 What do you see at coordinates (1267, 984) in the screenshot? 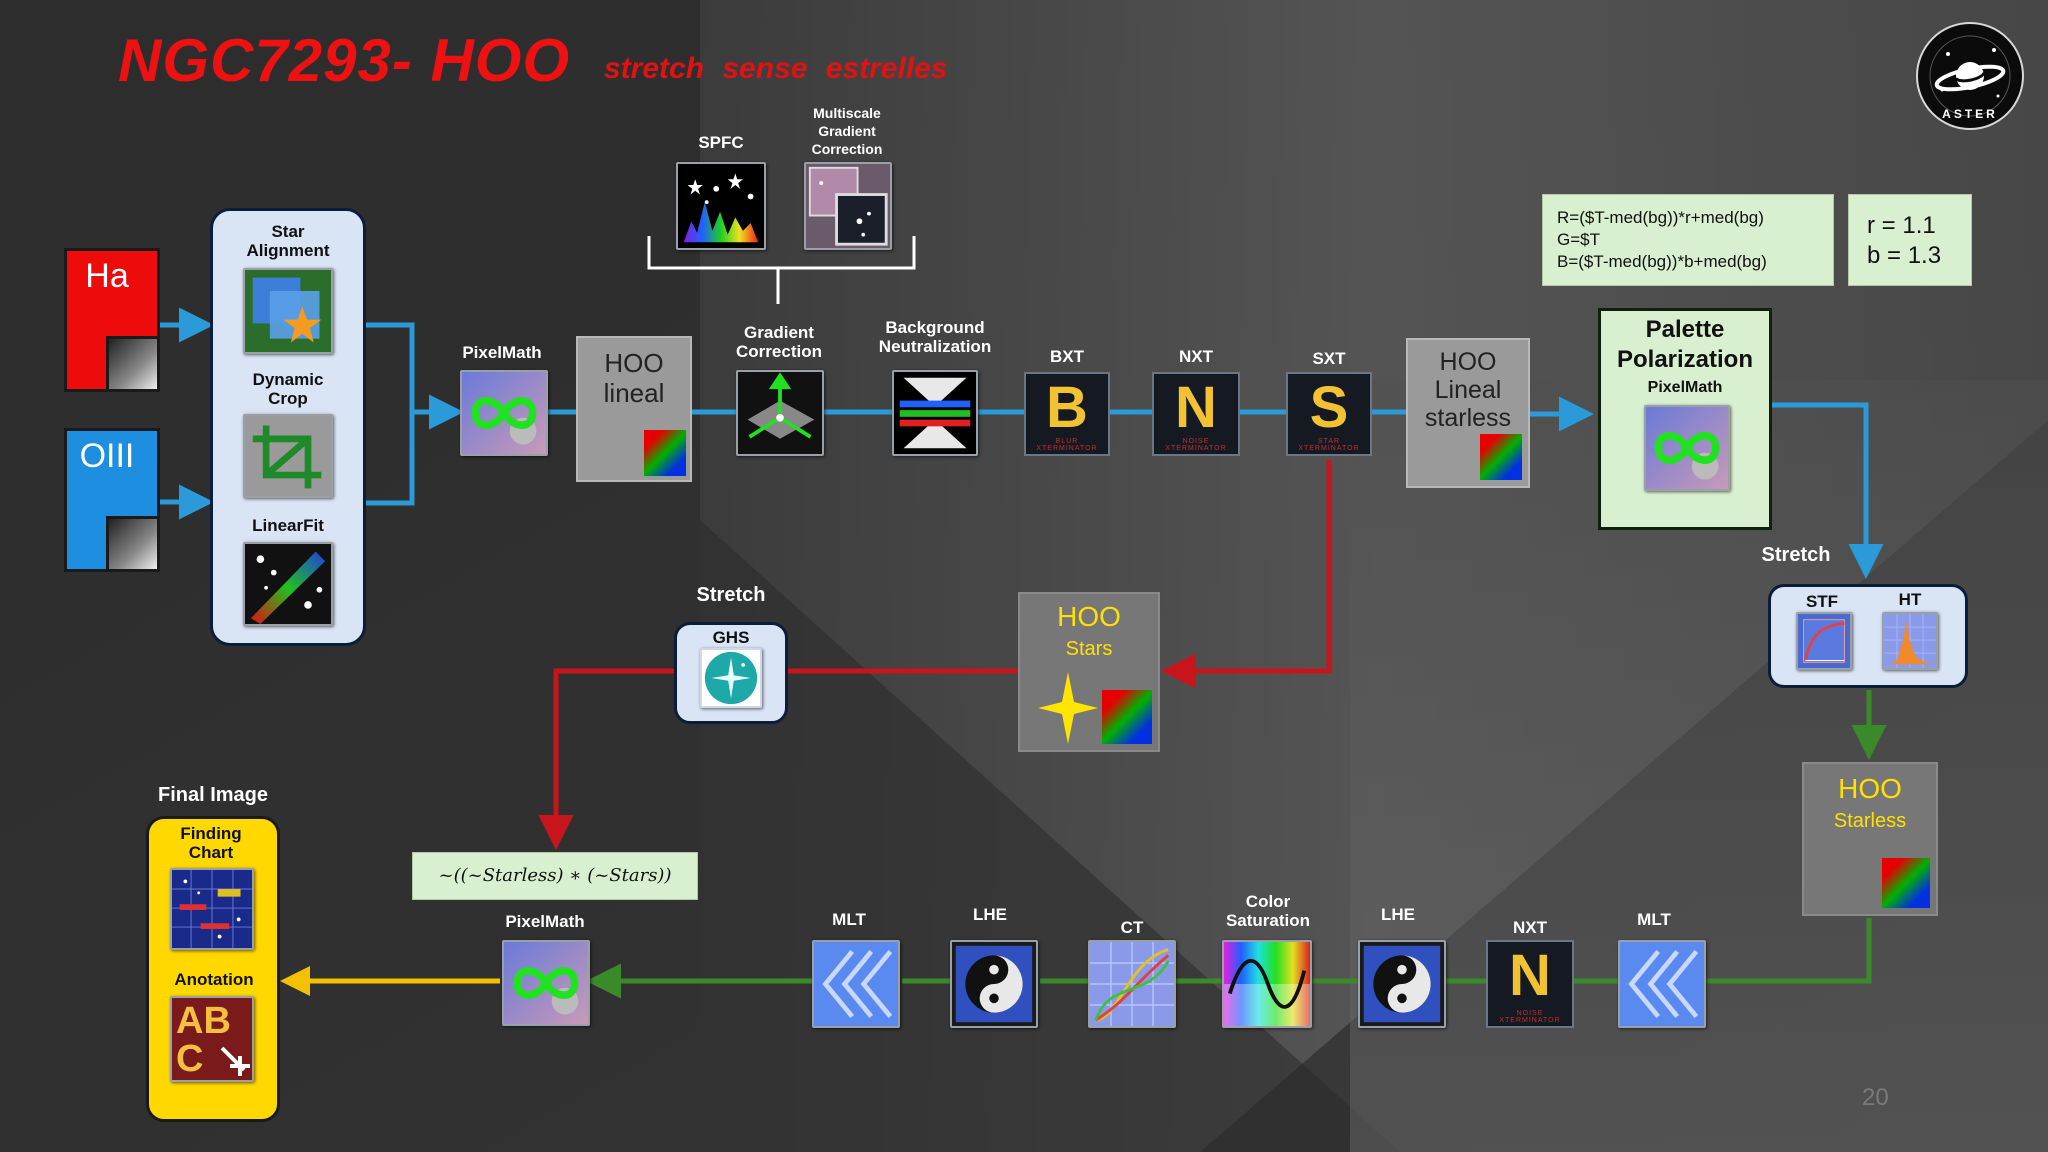
I see `color-saturation-tile` at bounding box center [1267, 984].